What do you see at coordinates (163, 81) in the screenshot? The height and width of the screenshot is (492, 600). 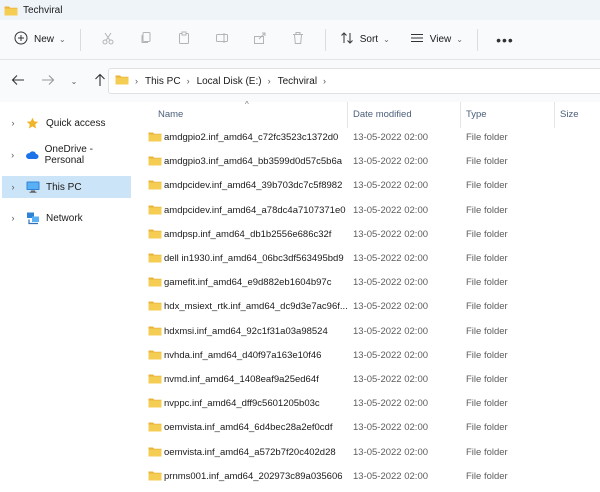 I see `breadcrumb-this-pc: This PC` at bounding box center [163, 81].